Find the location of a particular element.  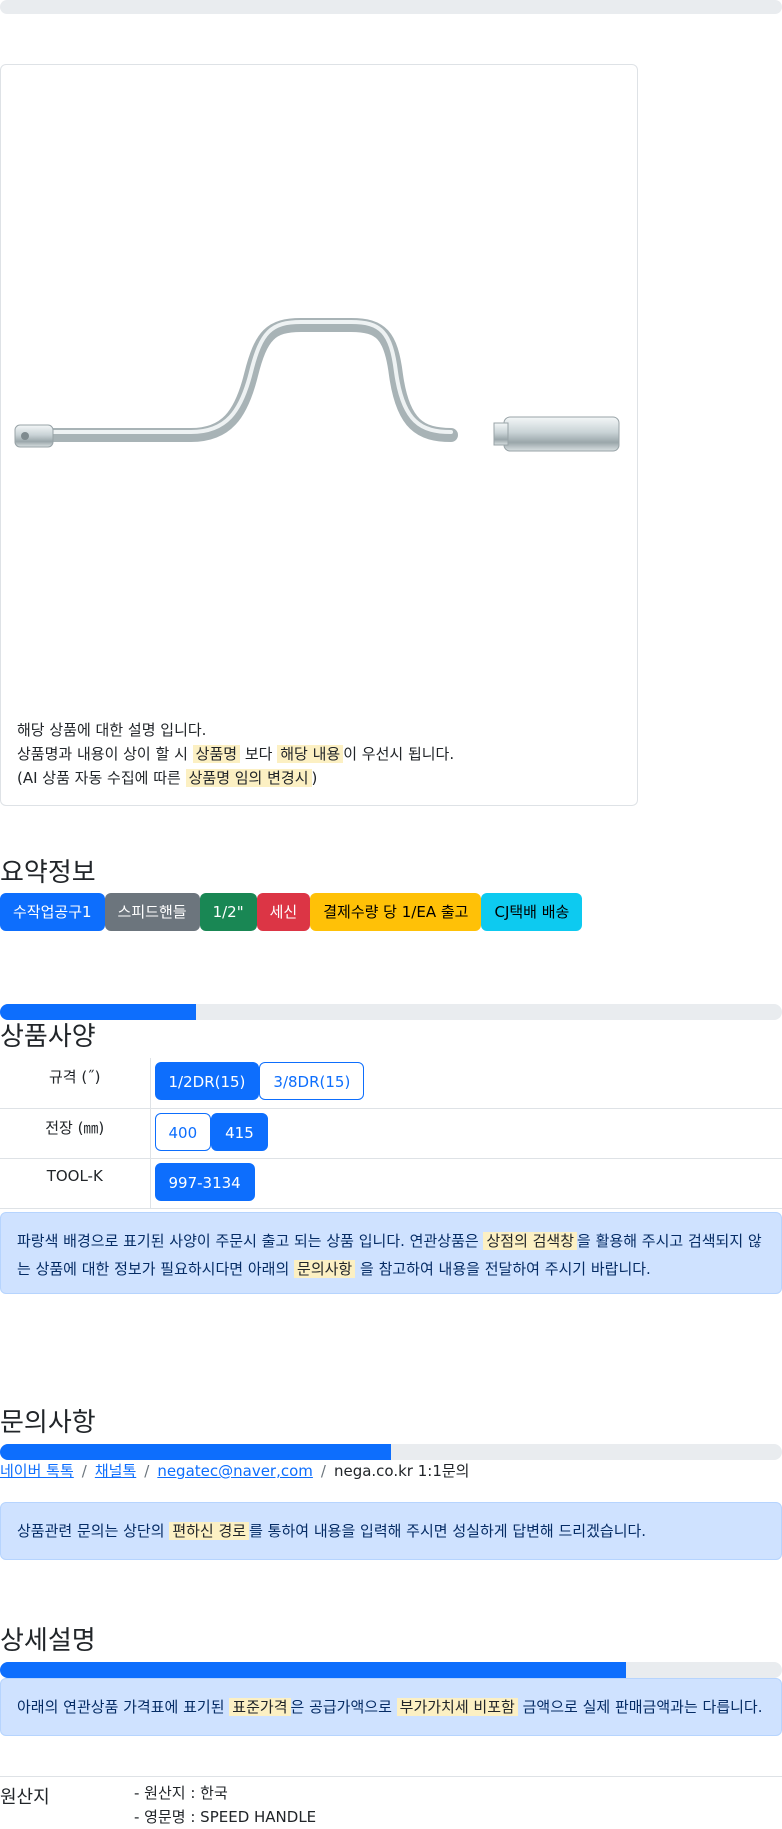

naver-talk-link: 네이버 톡톡 is located at coordinates (37, 1471).